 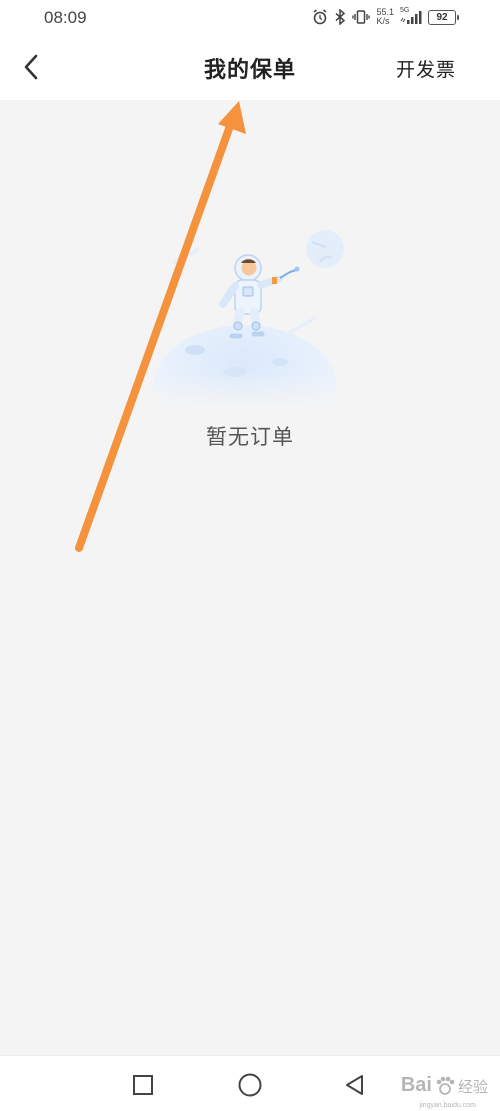 I want to click on back-icon, so click(x=354, y=1085).